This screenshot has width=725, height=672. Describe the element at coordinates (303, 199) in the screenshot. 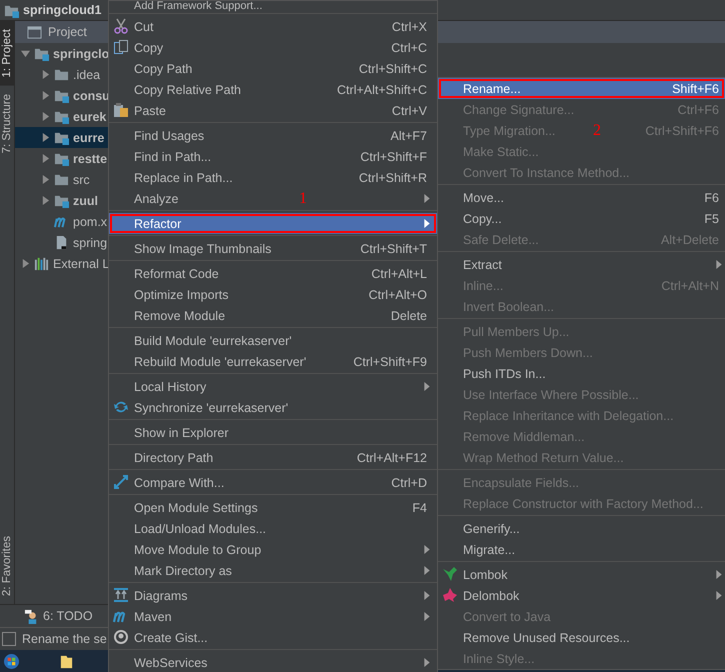

I see `annotation-number: 1` at that location.